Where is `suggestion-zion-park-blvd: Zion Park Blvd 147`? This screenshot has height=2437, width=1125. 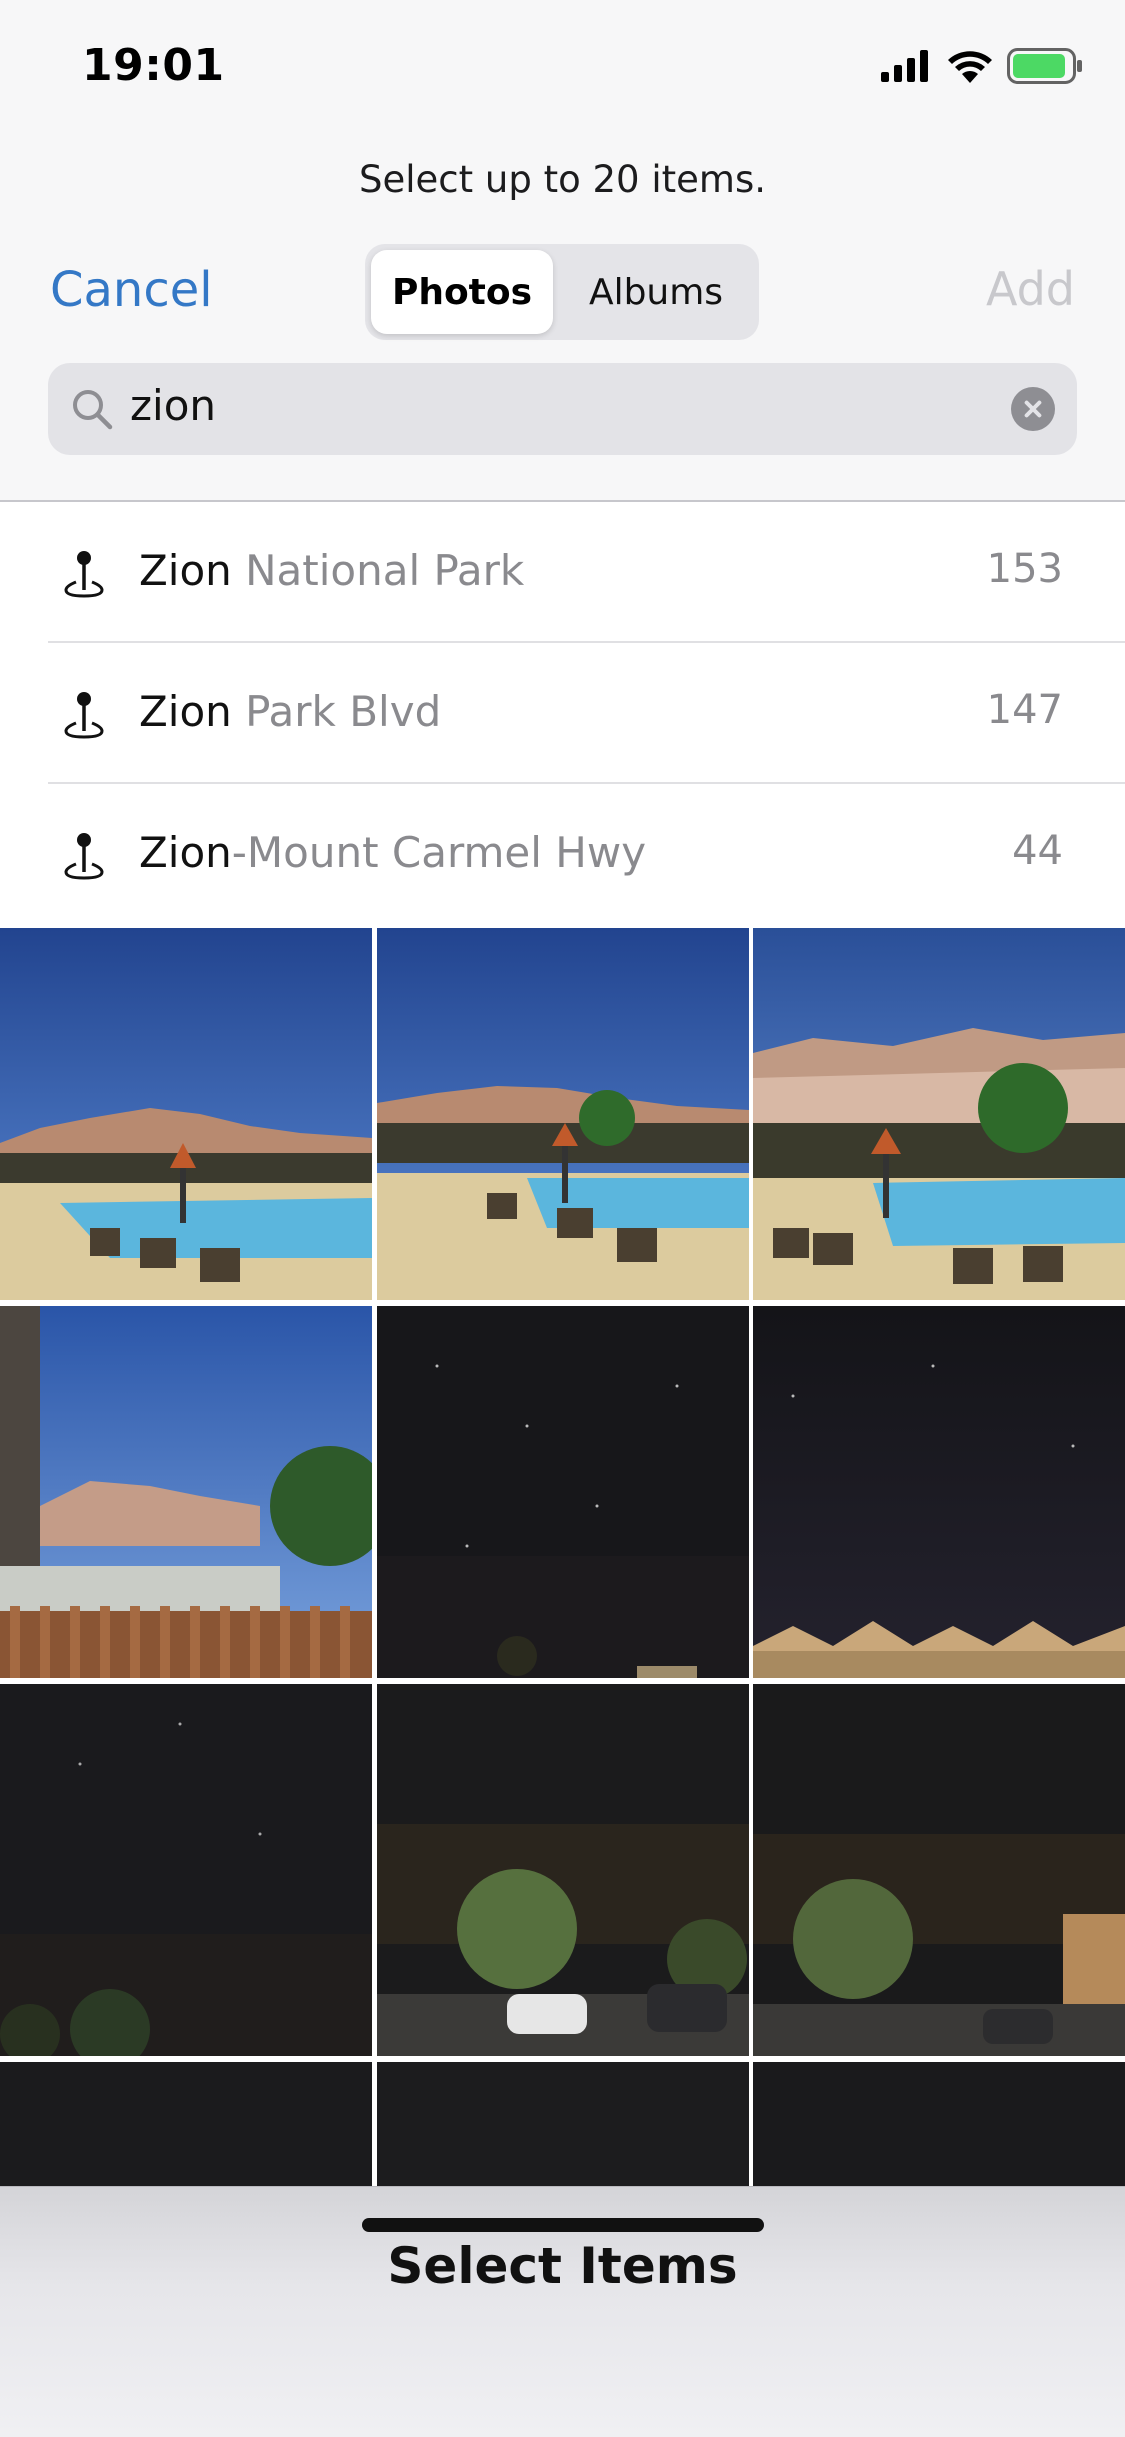 suggestion-zion-park-blvd: Zion Park Blvd 147 is located at coordinates (562, 713).